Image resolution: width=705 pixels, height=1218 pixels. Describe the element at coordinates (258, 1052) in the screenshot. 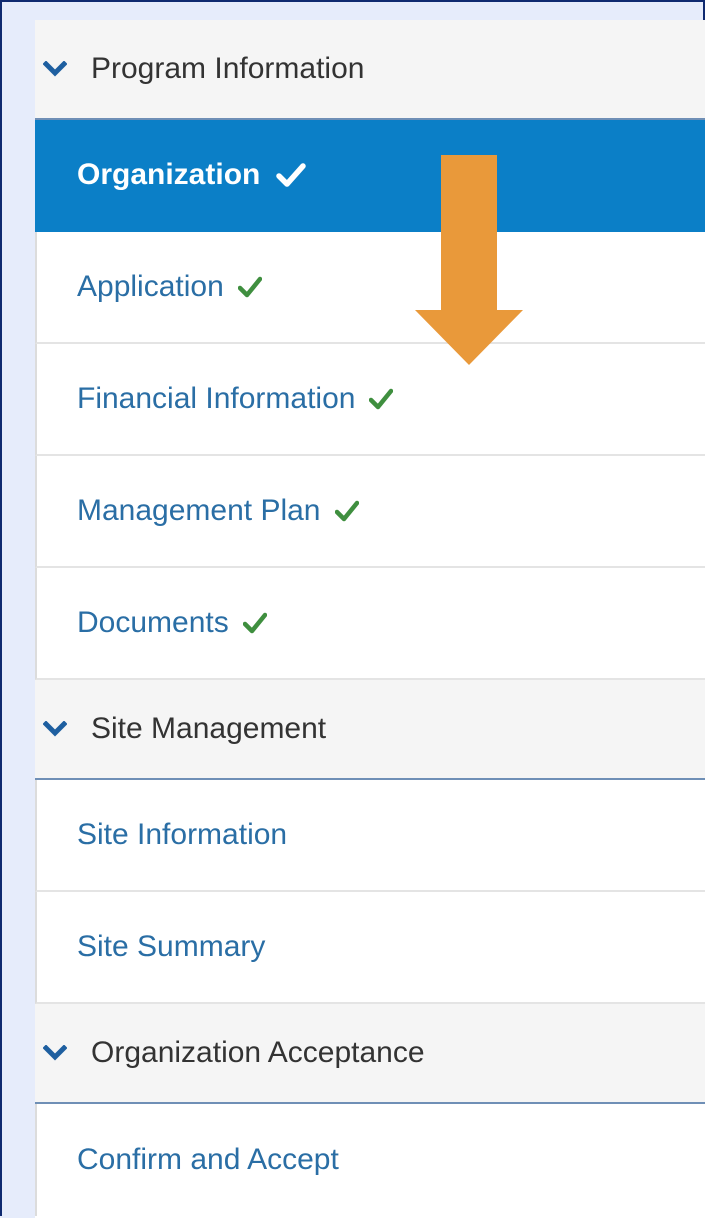

I see `section-title: Organization Acceptance` at that location.